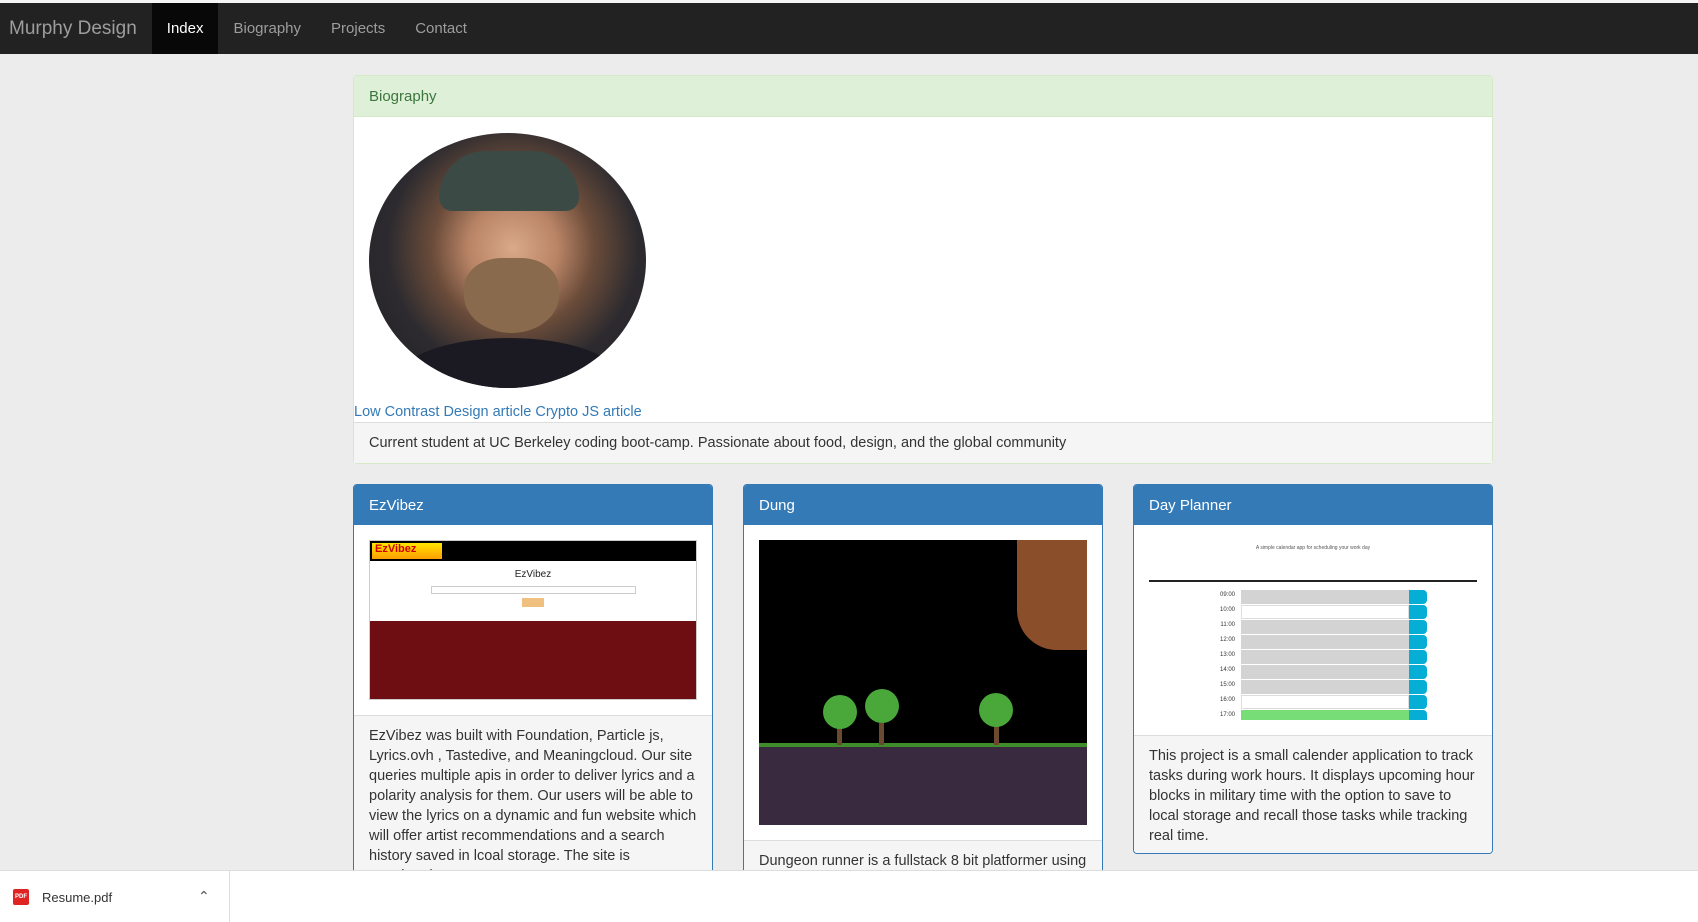  Describe the element at coordinates (533, 620) in the screenshot. I see `ezvibez-screenshot: EzVibez EzVibez` at that location.